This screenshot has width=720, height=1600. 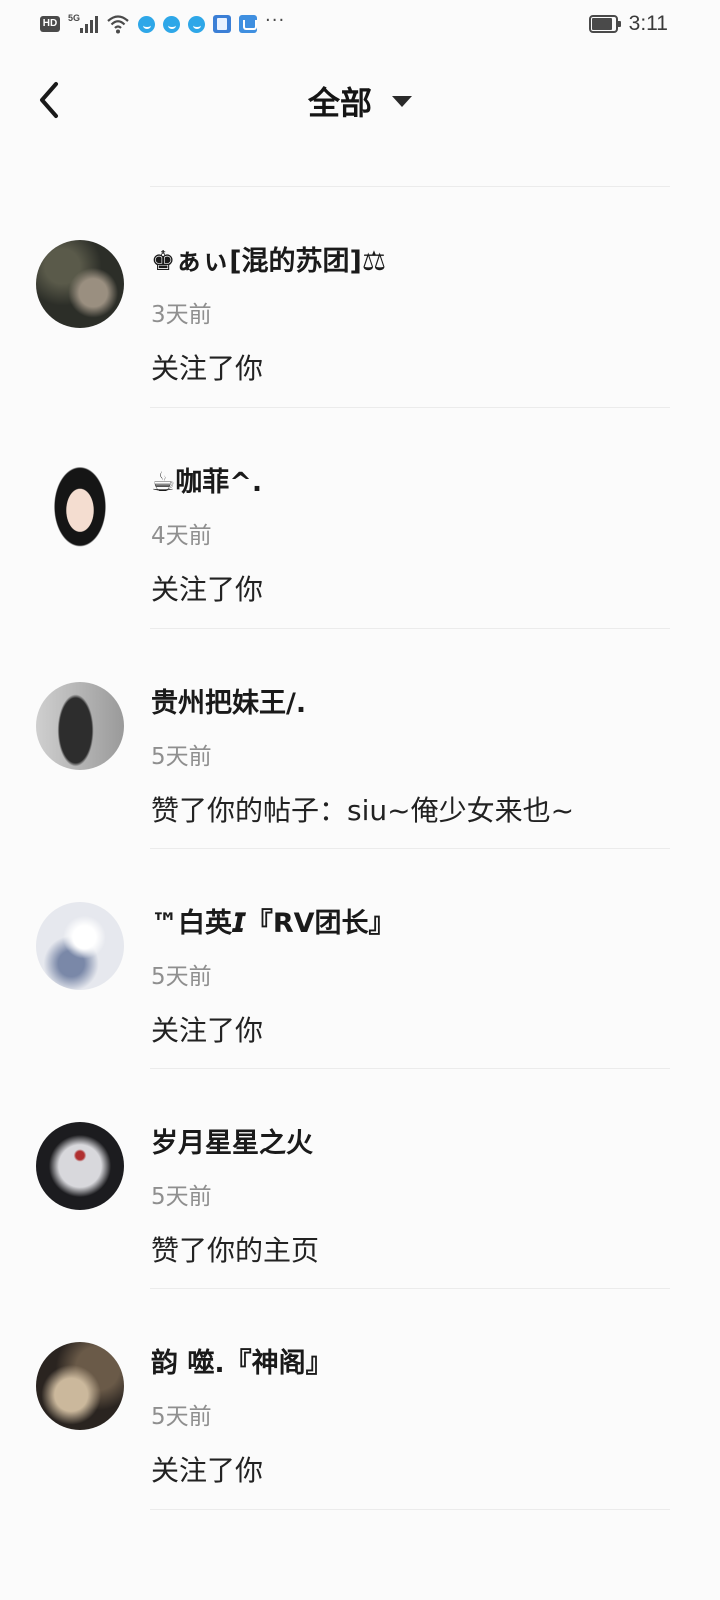 I want to click on divider, so click(x=410, y=1509).